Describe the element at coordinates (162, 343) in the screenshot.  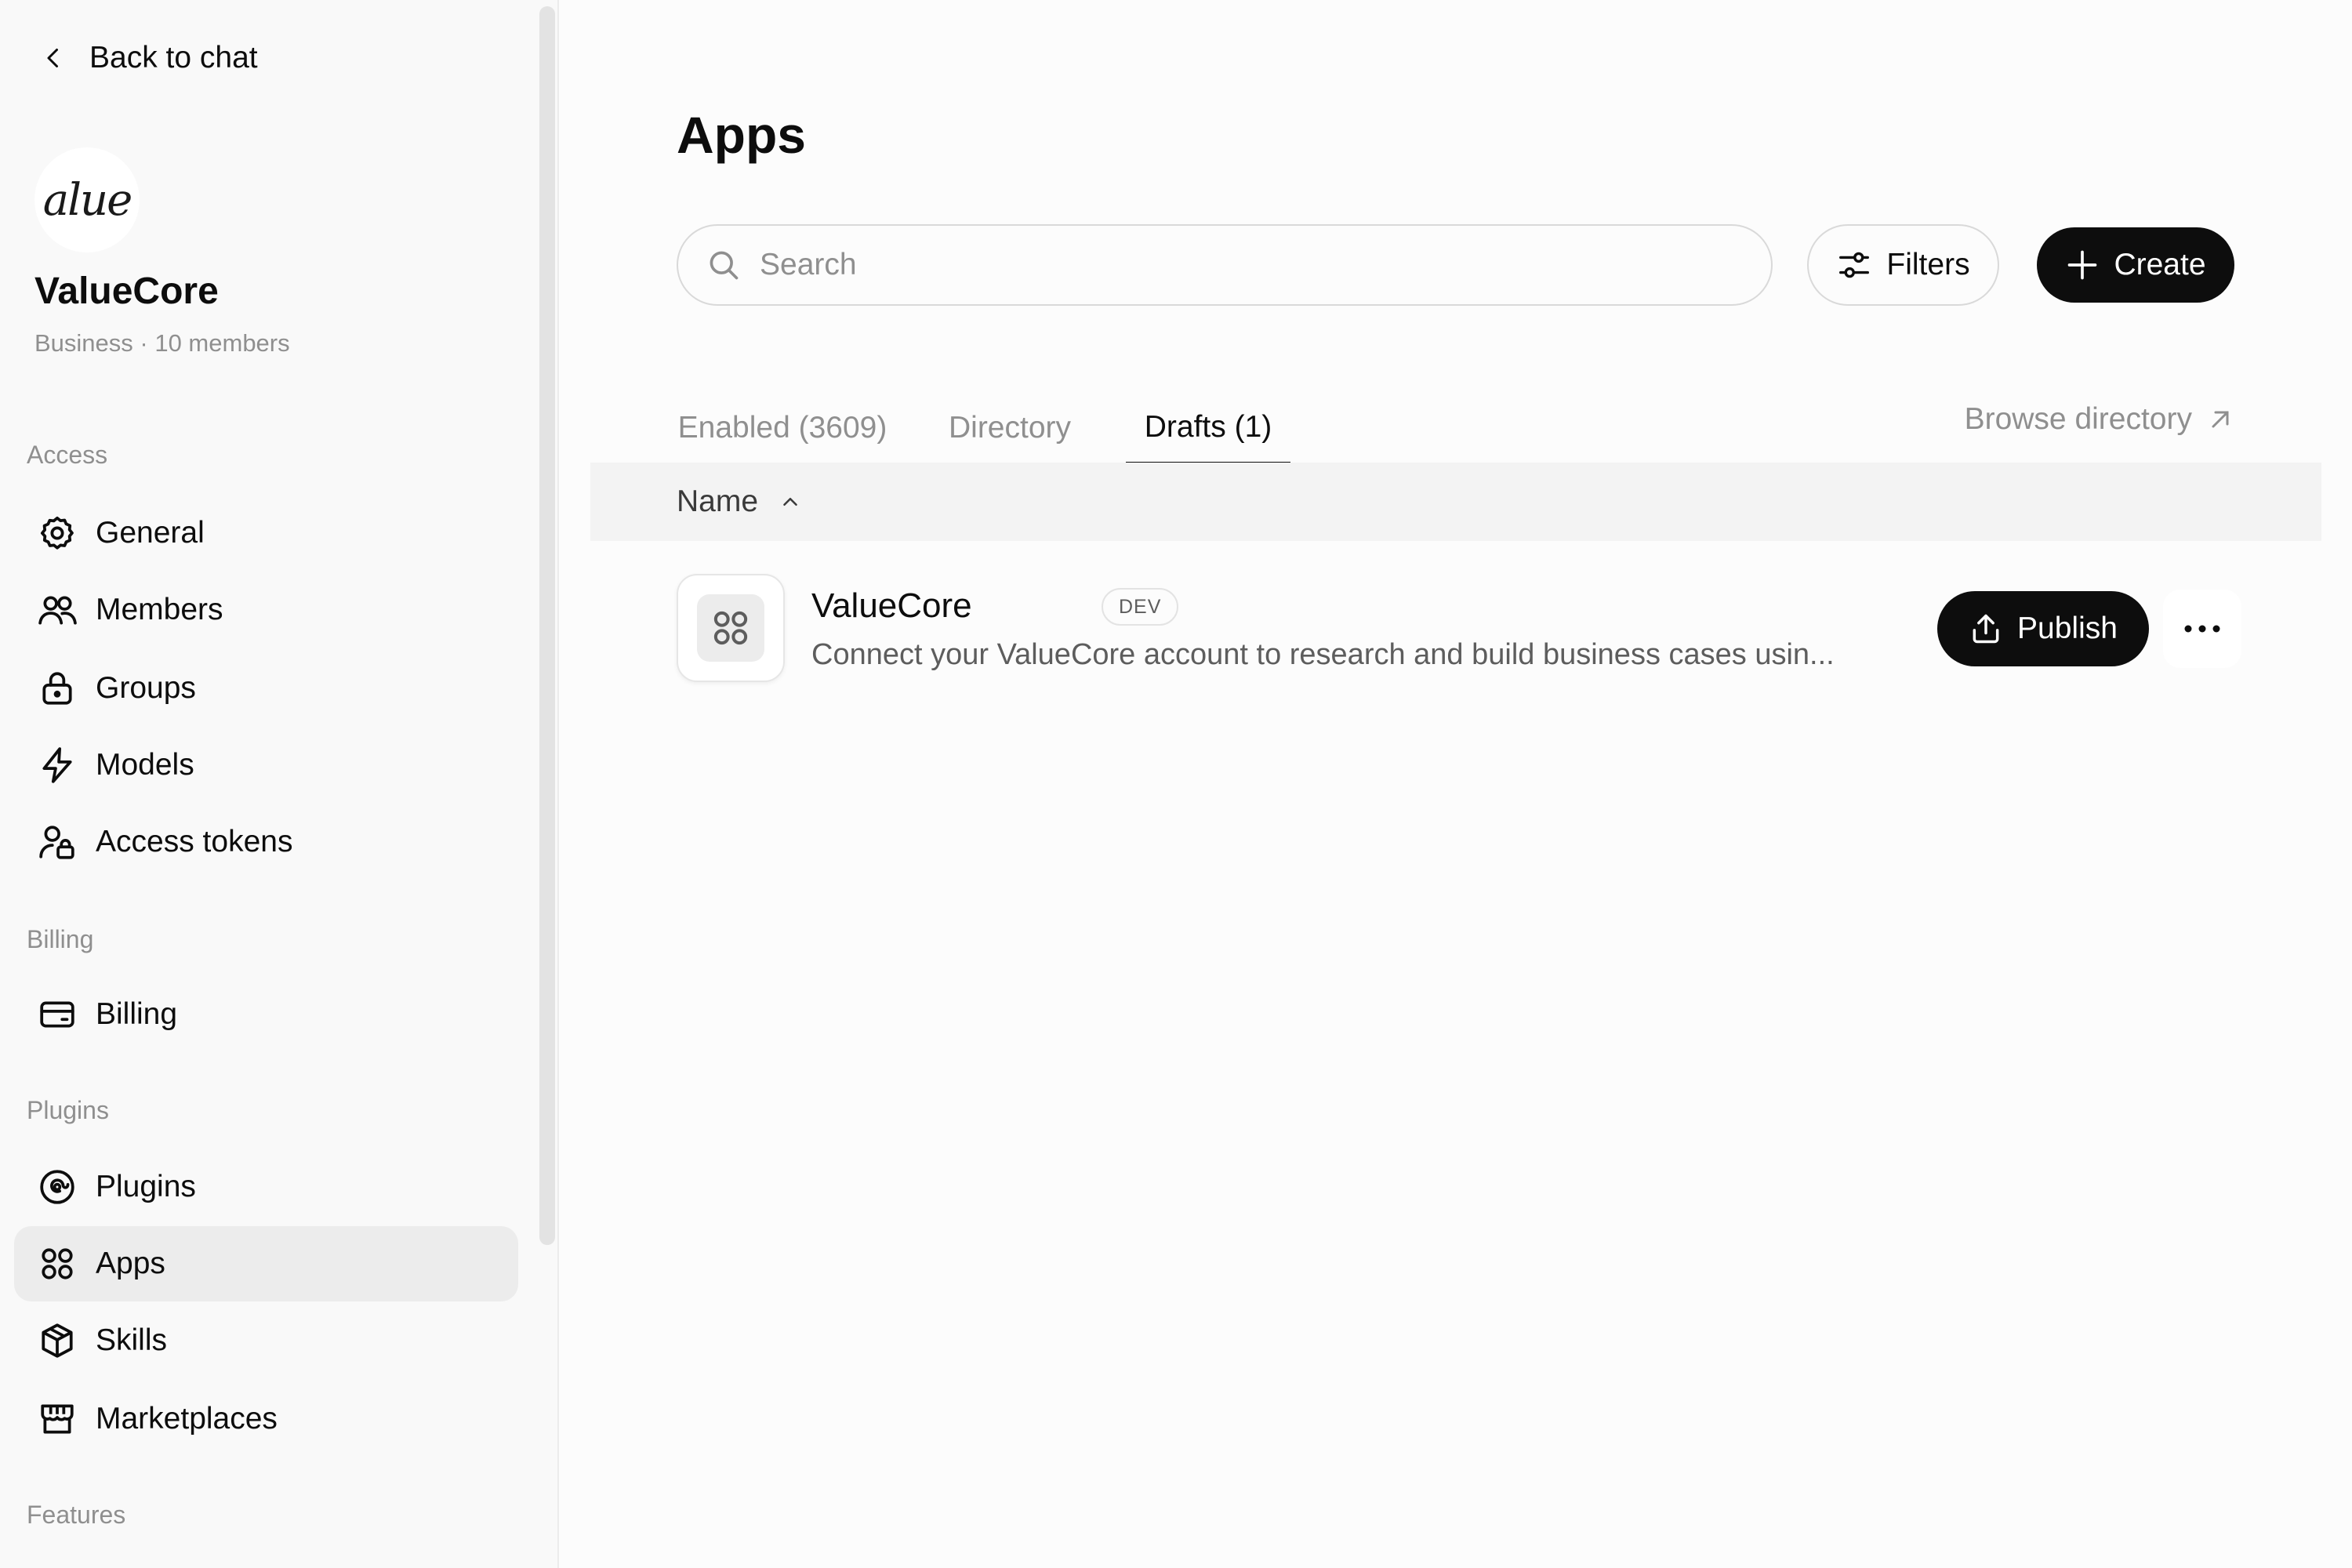
I see `org-meta: Business · 10 members` at that location.